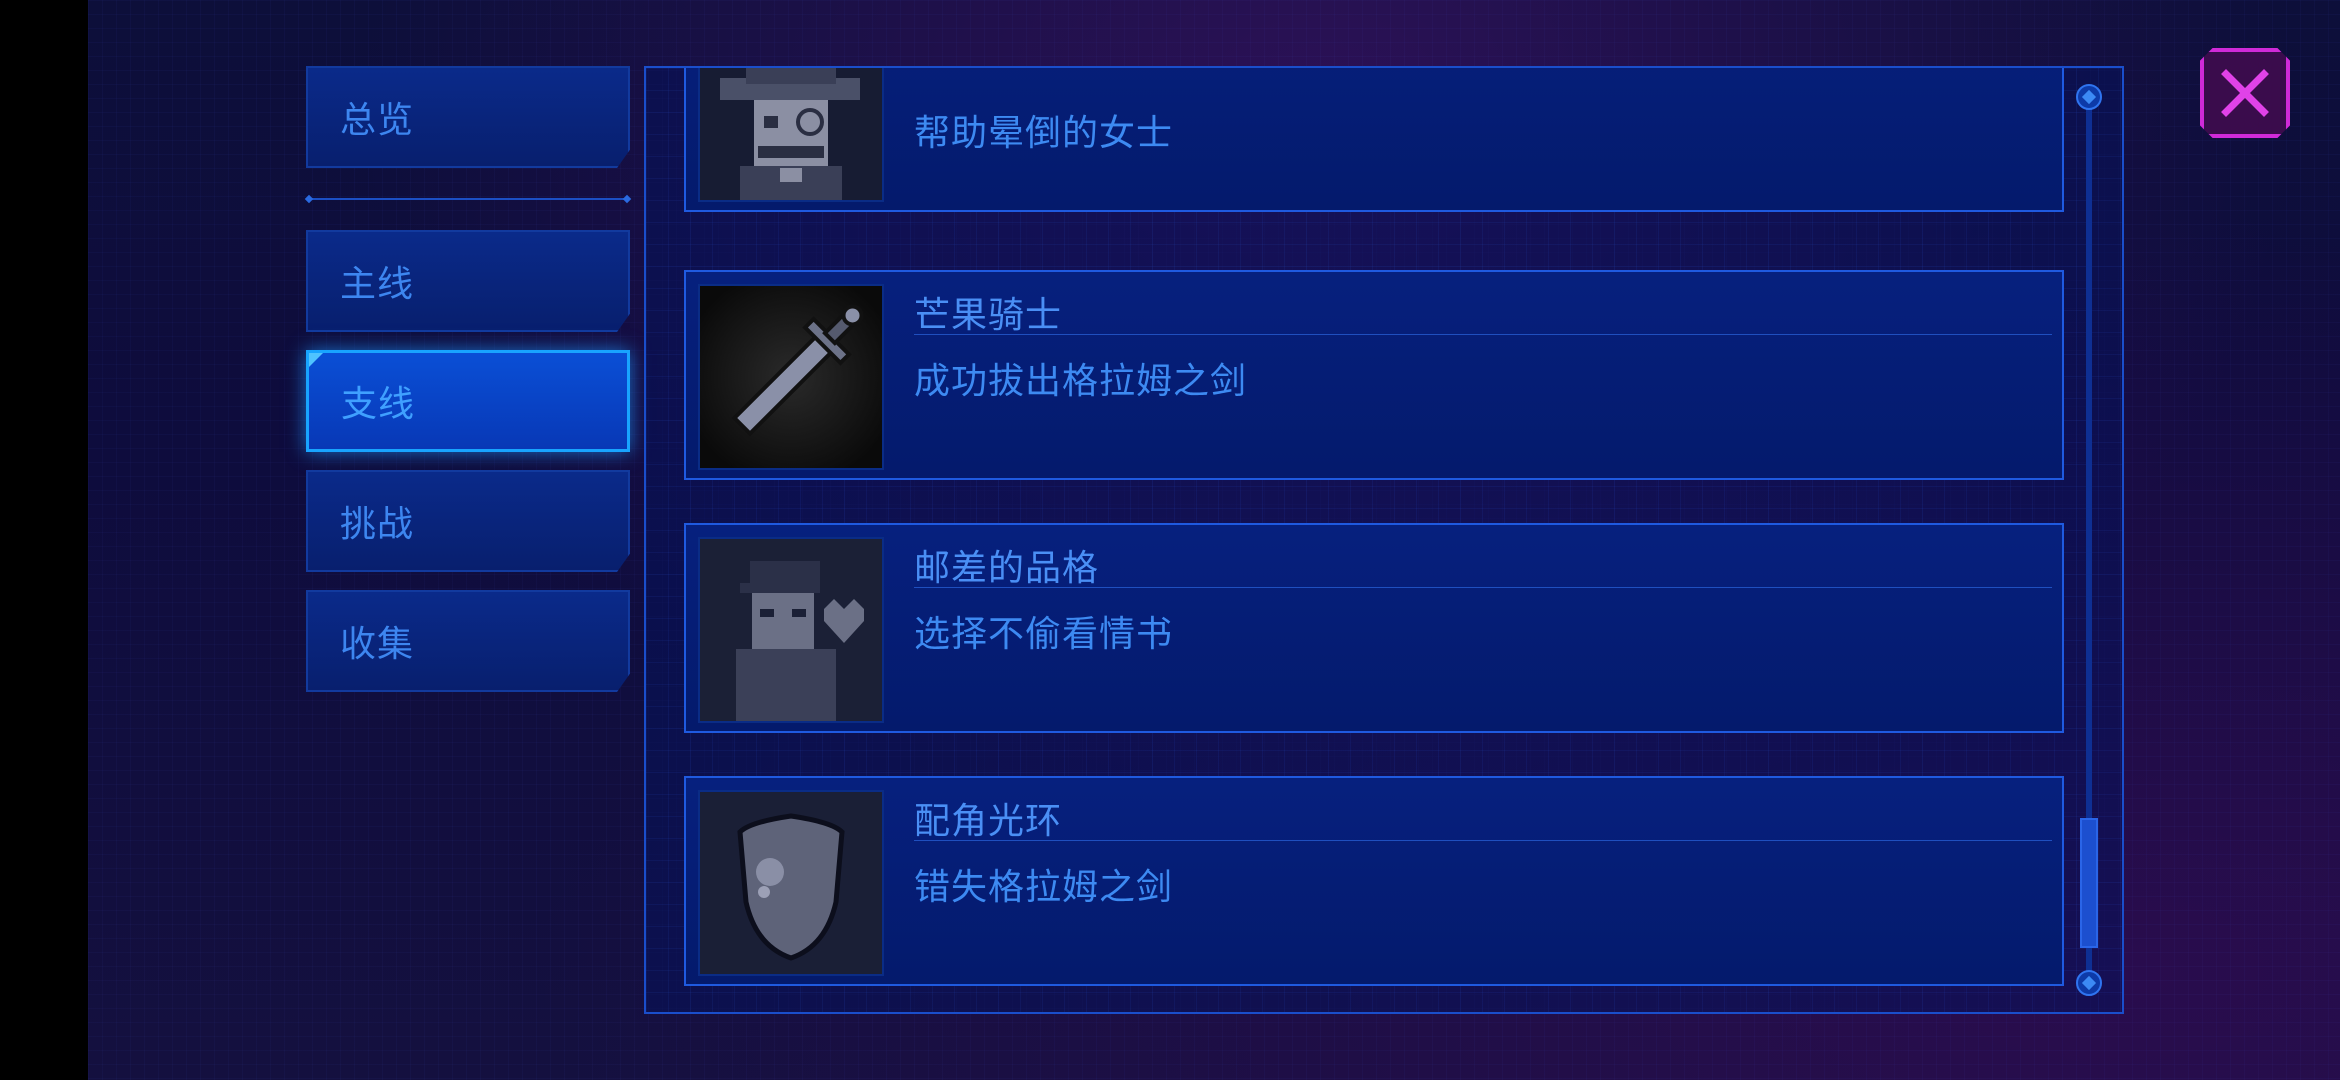  Describe the element at coordinates (468, 401) in the screenshot. I see `tab-side-story: 支线` at that location.